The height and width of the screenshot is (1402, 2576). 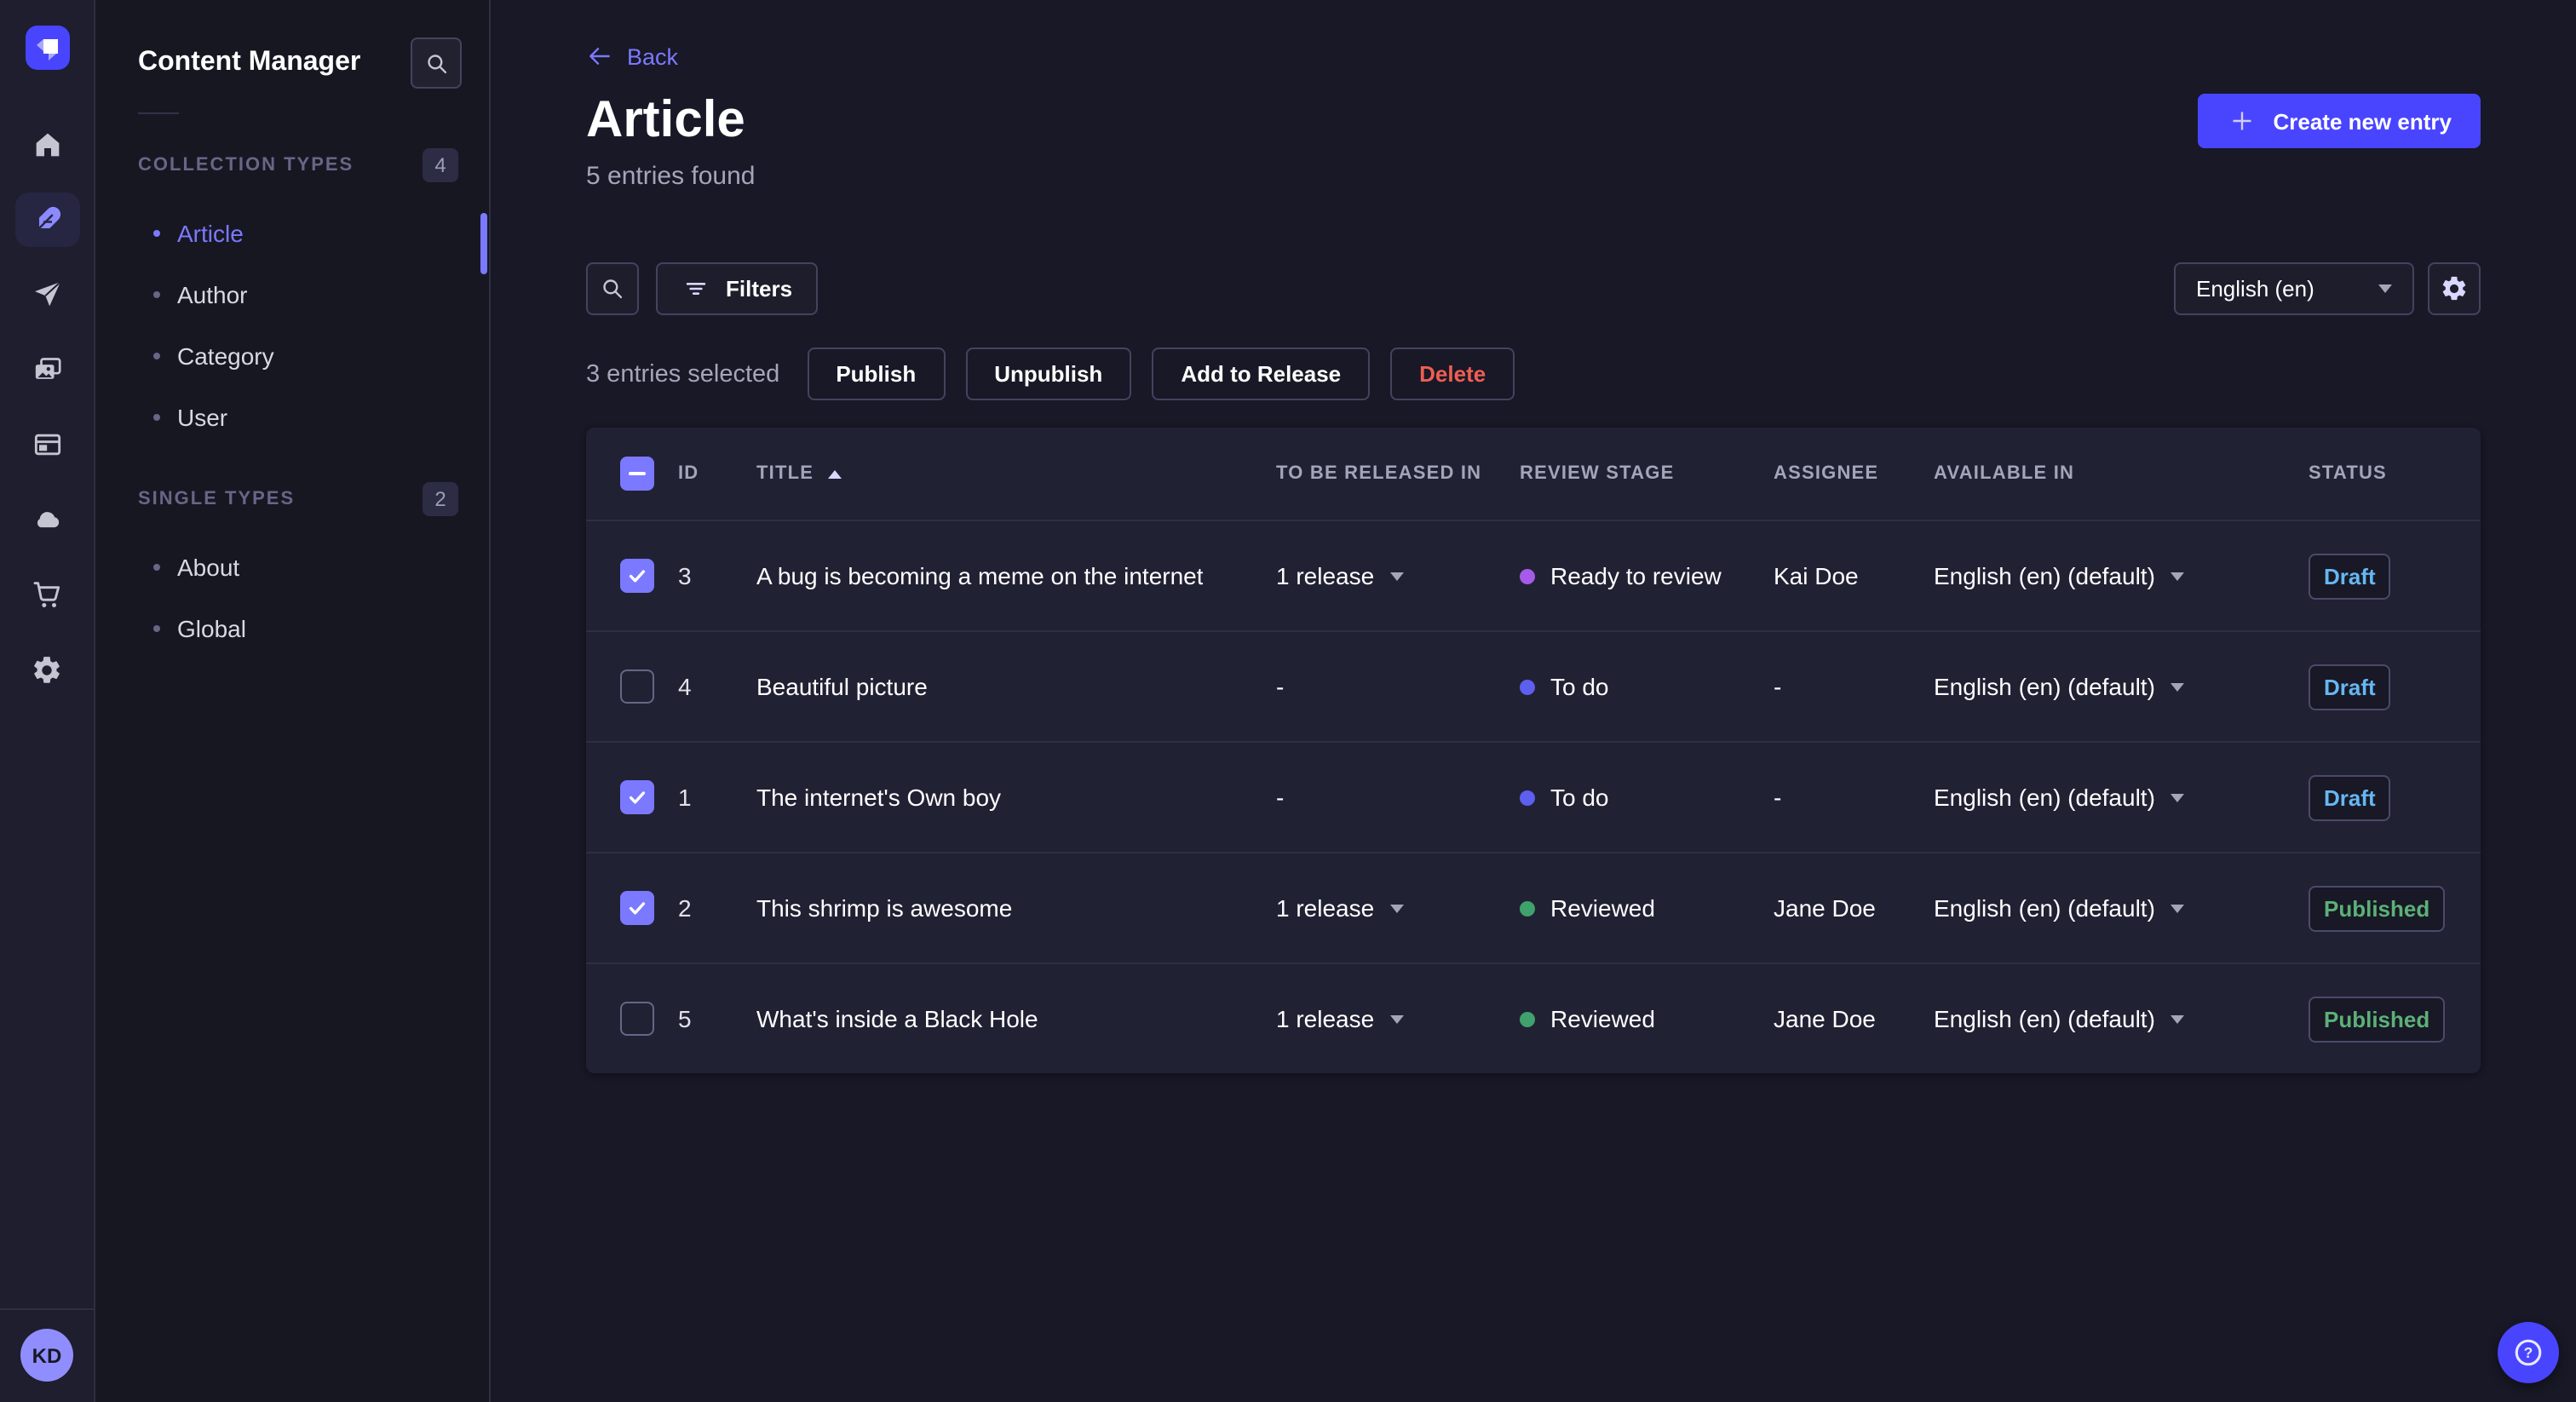 What do you see at coordinates (46, 594) in the screenshot?
I see `nav-marketplace-button` at bounding box center [46, 594].